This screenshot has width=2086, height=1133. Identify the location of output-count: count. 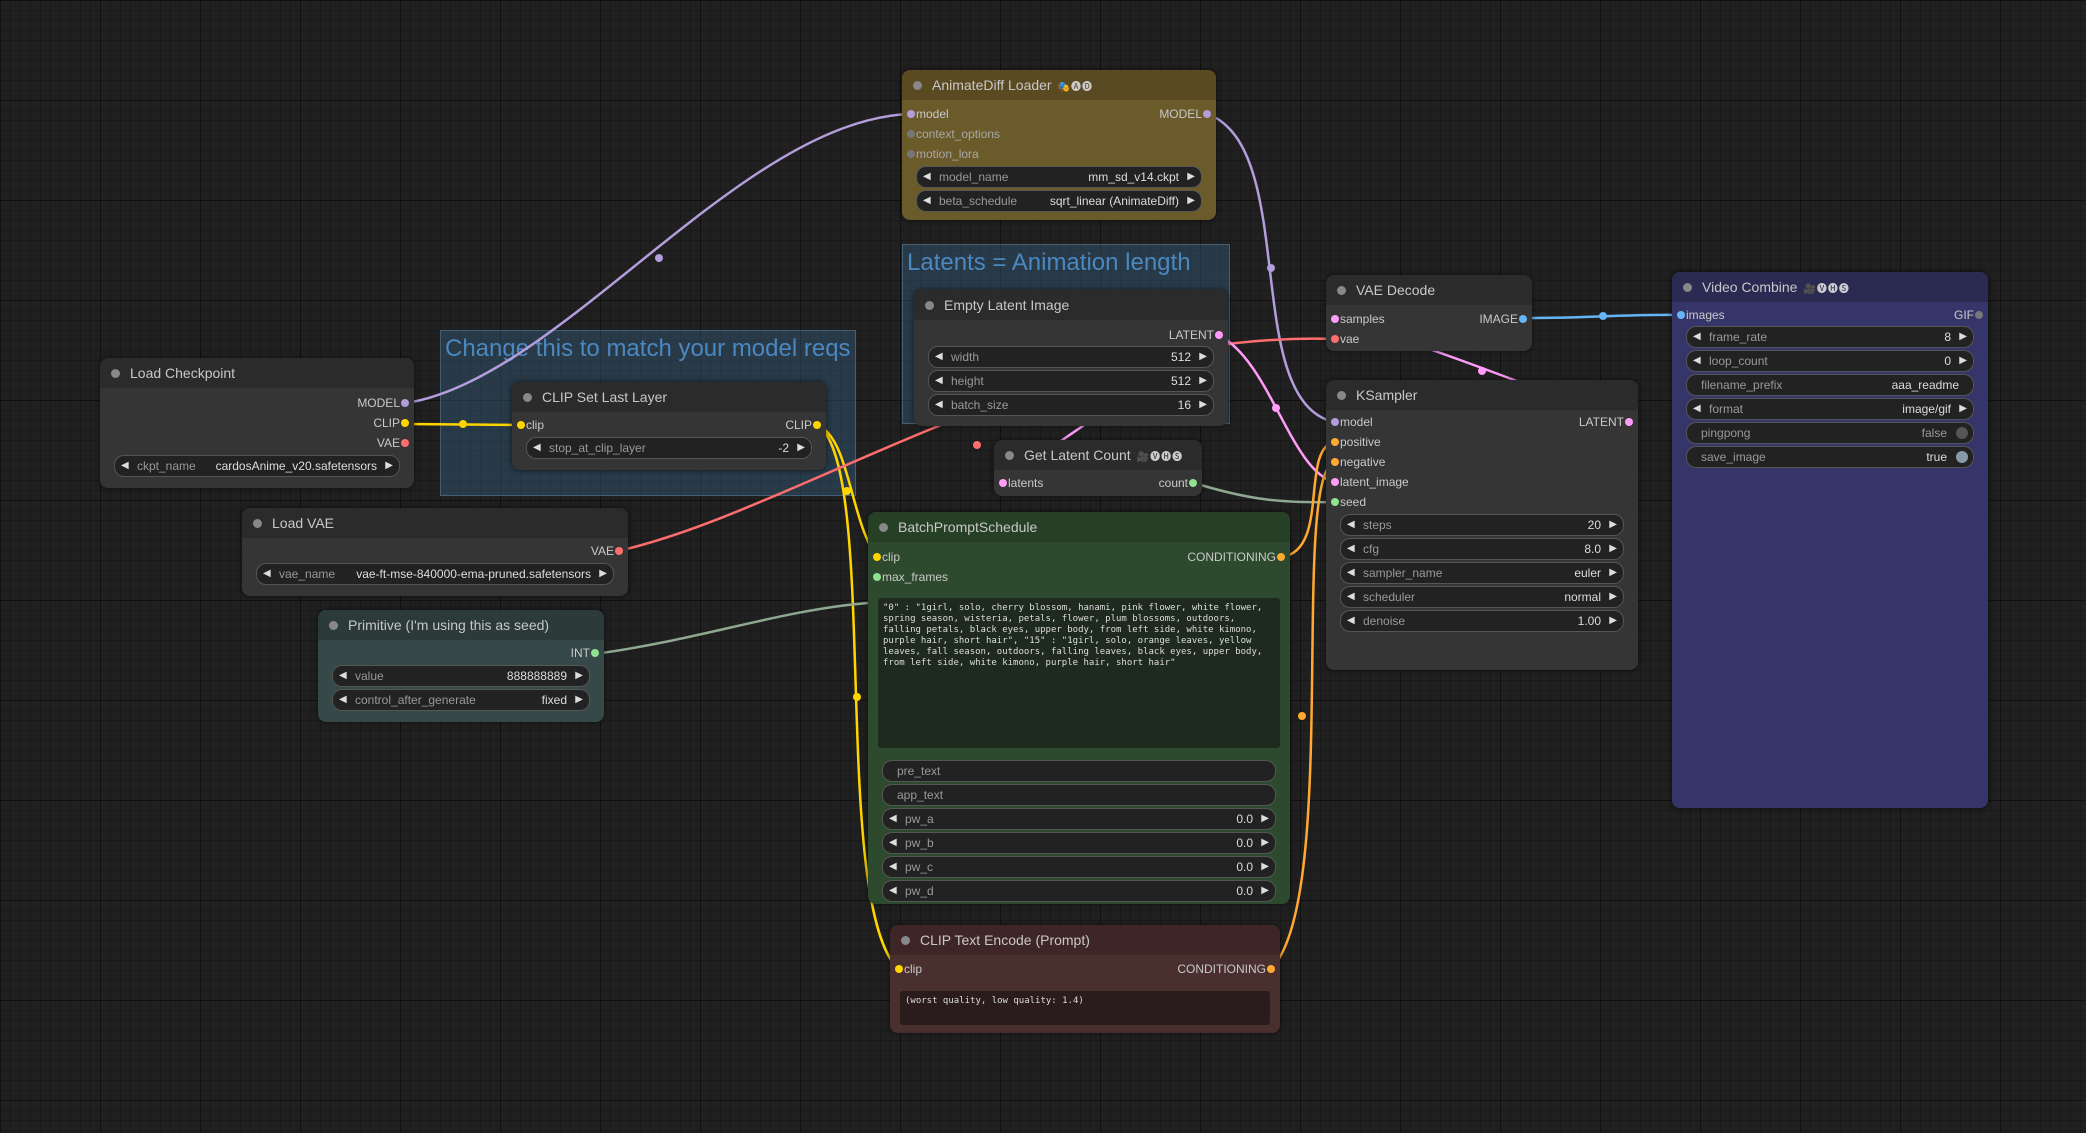
(1178, 483).